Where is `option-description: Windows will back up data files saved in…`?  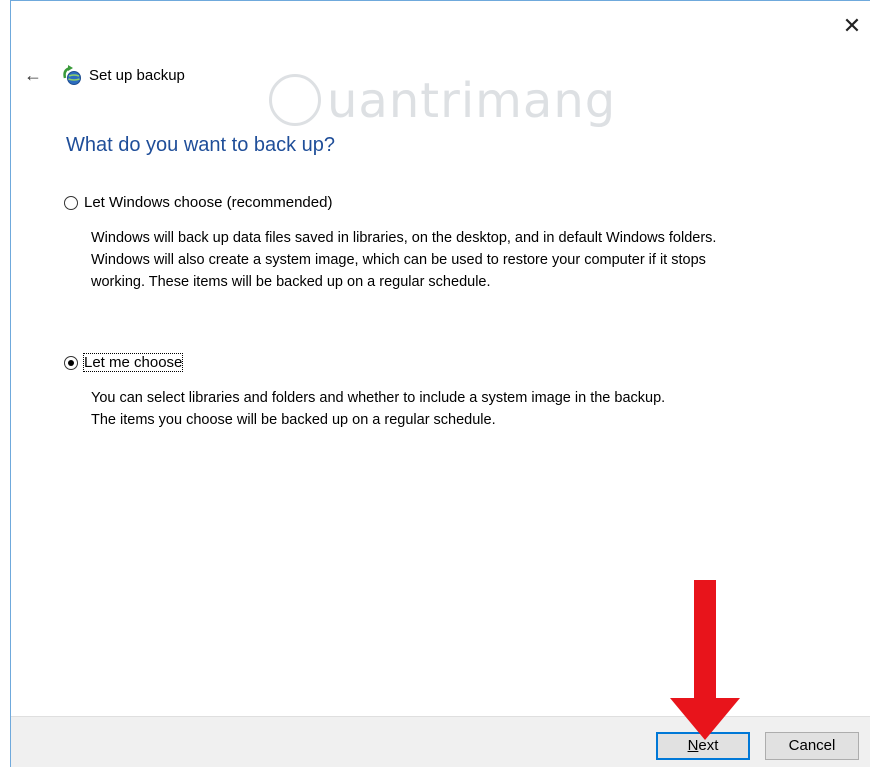
option-description: Windows will back up data files saved in… is located at coordinates (471, 260).